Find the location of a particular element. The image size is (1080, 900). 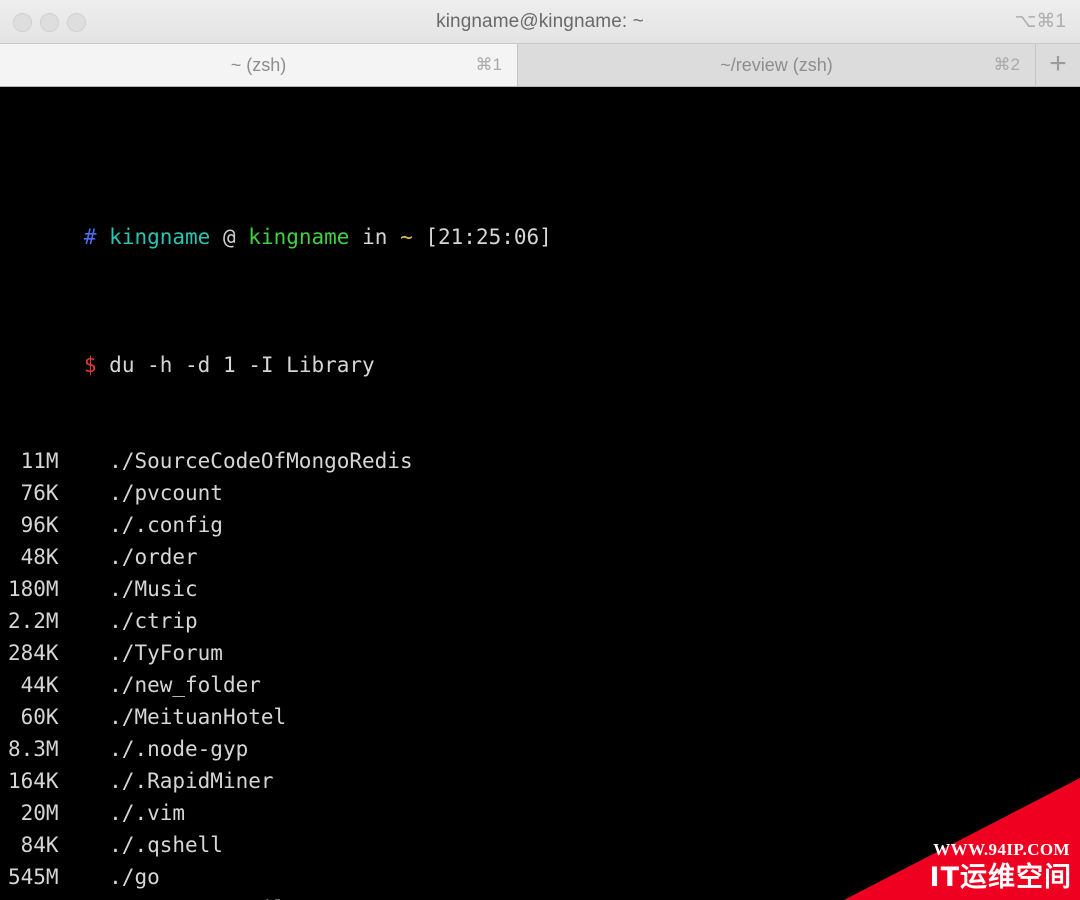

zoom-button is located at coordinates (76, 22).